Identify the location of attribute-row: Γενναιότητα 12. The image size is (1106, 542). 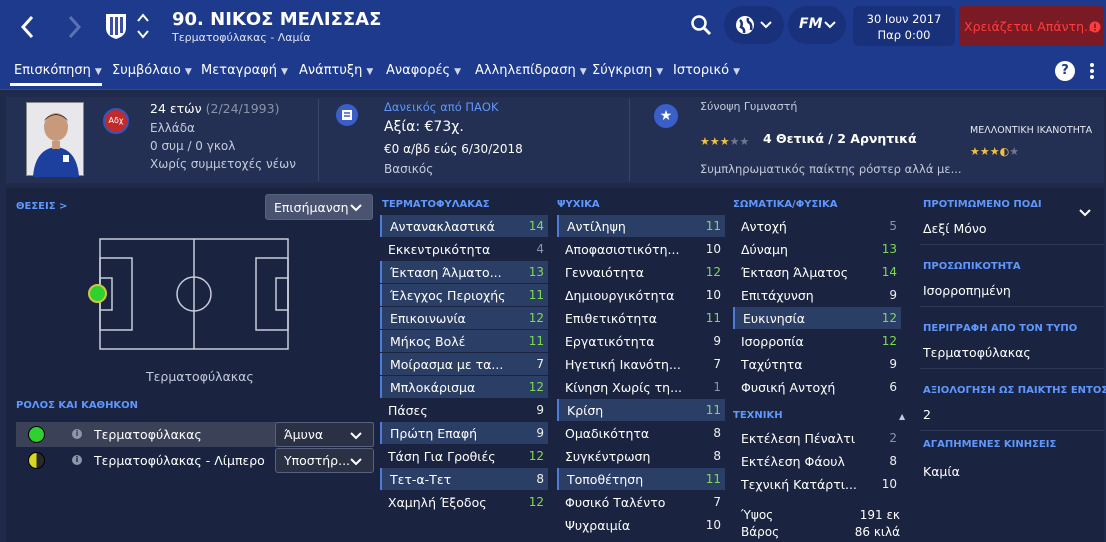
(641, 272).